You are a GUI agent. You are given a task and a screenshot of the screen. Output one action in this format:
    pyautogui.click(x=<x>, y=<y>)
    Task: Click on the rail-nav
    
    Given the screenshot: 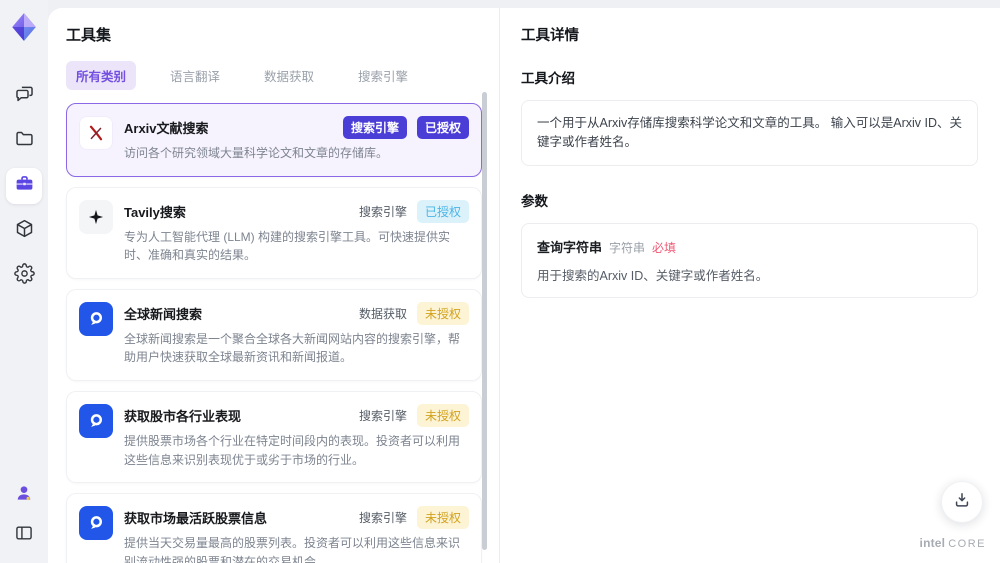 What is the action you would take?
    pyautogui.click(x=24, y=186)
    